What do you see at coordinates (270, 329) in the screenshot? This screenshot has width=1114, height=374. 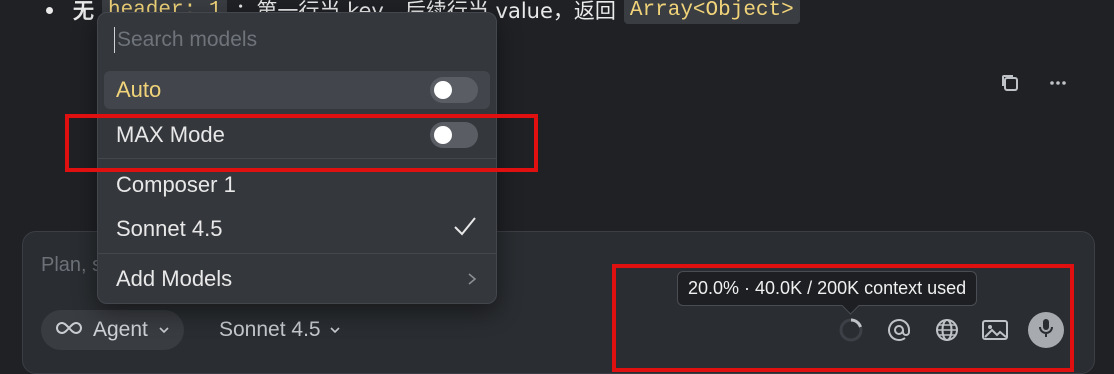 I see `model-label: Sonnet 4.5` at bounding box center [270, 329].